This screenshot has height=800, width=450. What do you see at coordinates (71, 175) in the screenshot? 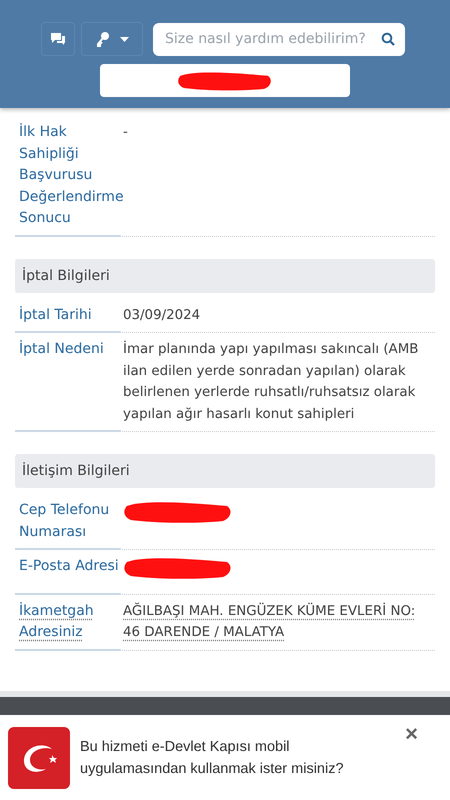
I see `field-label: İlk Hak Sahipliği Başvurusu Değerlendirme Sonucu` at bounding box center [71, 175].